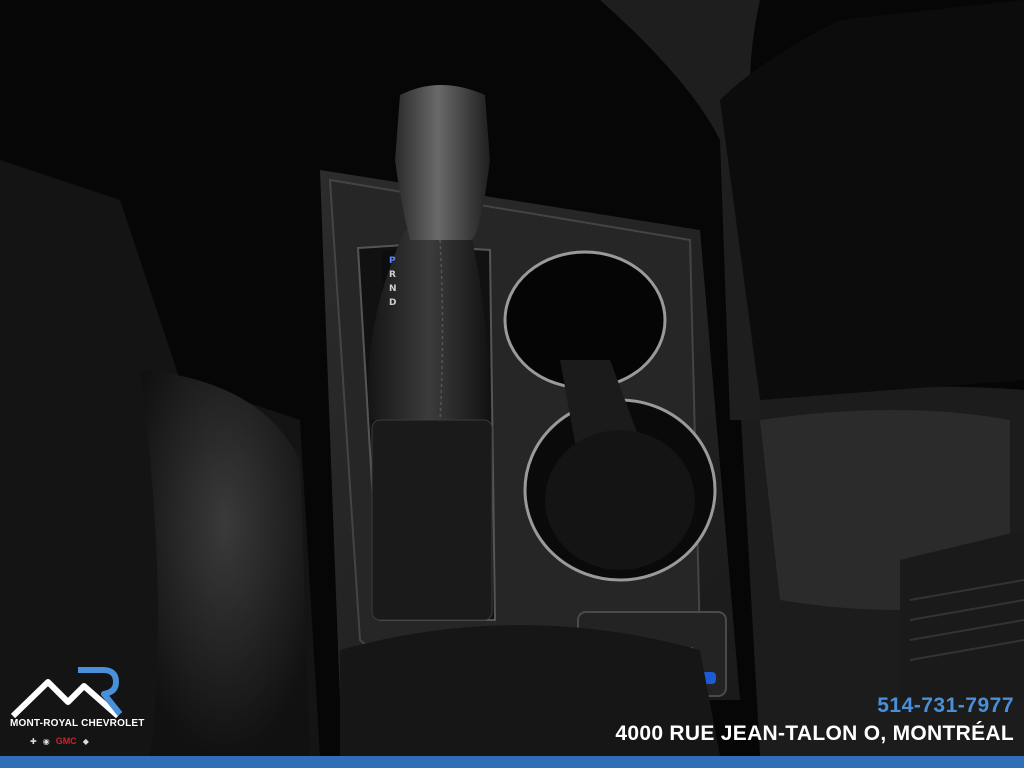 The height and width of the screenshot is (768, 1024). Describe the element at coordinates (77, 723) in the screenshot. I see `dealer-name: MONT-ROYAL CHEVROLET` at that location.